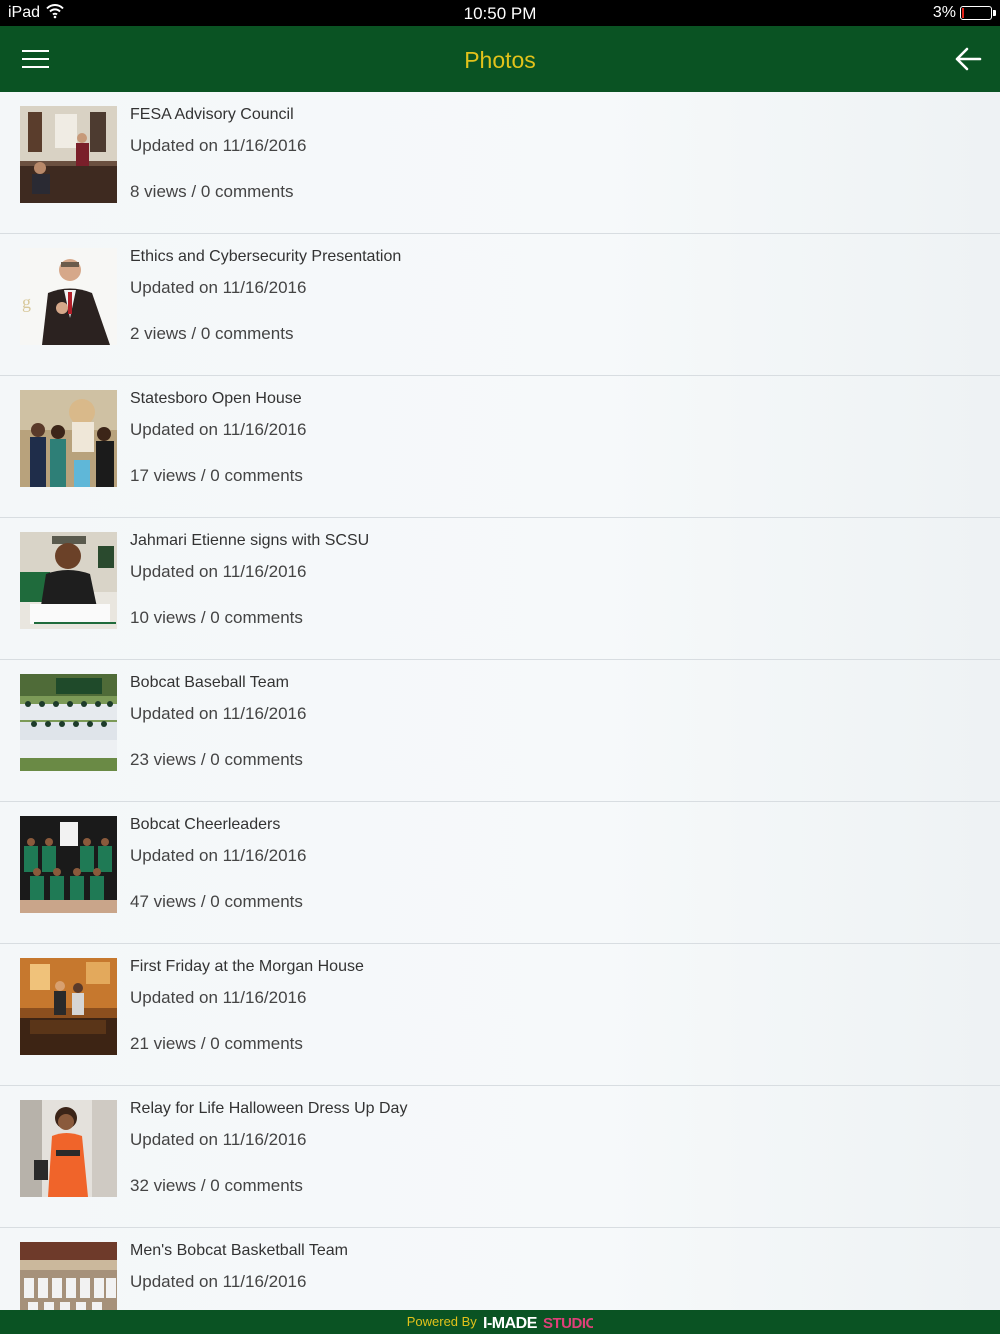 This screenshot has width=1000, height=1334. I want to click on album-title: Men's Bobcat Basketball Team, so click(239, 1250).